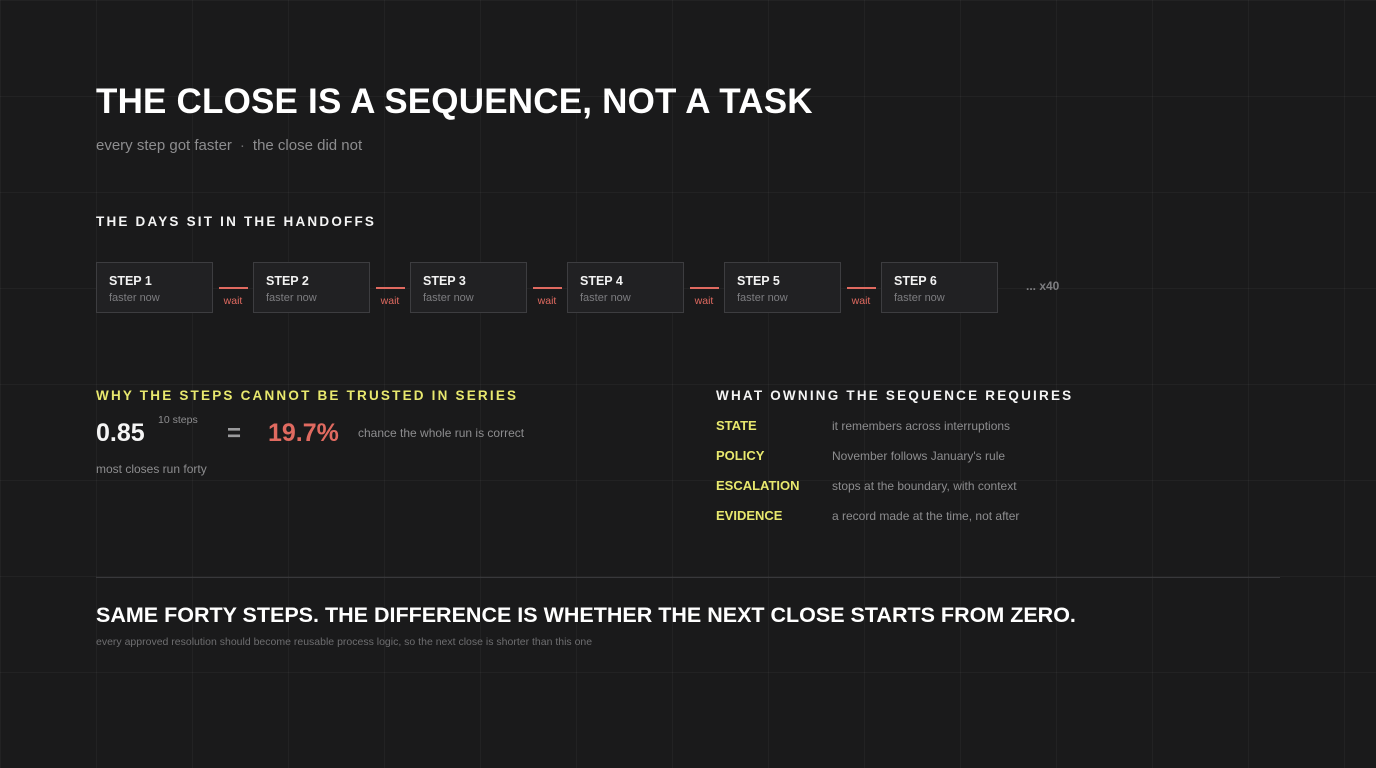  Describe the element at coordinates (287, 281) in the screenshot. I see `step-title: STEP 2` at that location.